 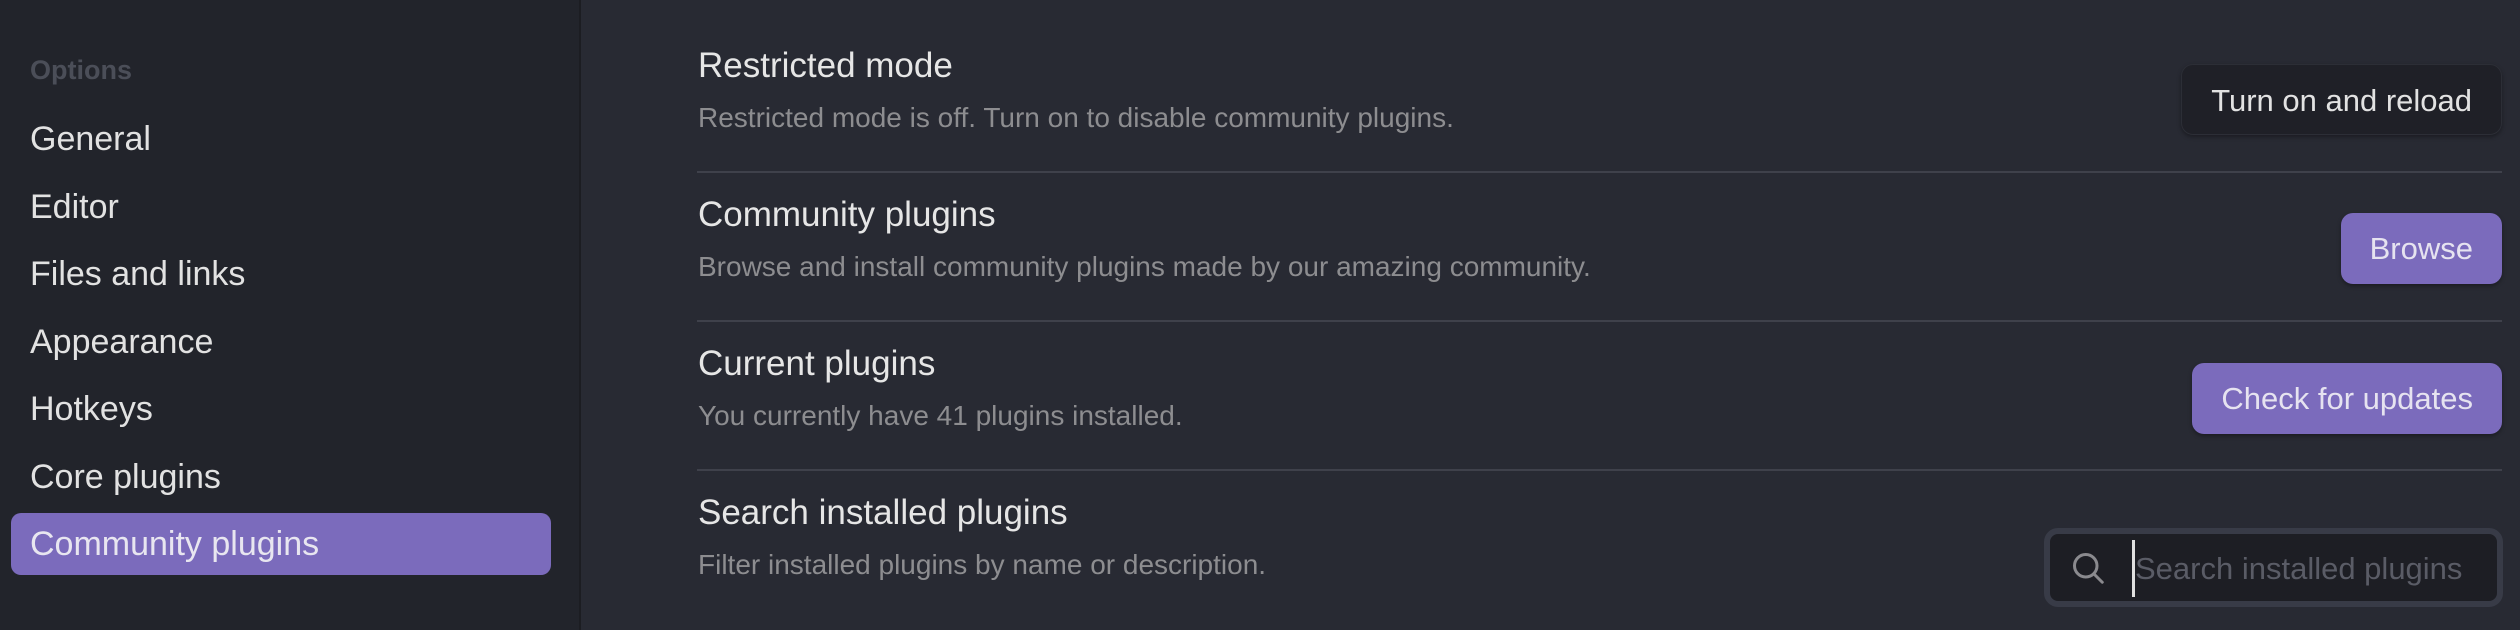 What do you see at coordinates (847, 214) in the screenshot?
I see `setting-name: Community plugins` at bounding box center [847, 214].